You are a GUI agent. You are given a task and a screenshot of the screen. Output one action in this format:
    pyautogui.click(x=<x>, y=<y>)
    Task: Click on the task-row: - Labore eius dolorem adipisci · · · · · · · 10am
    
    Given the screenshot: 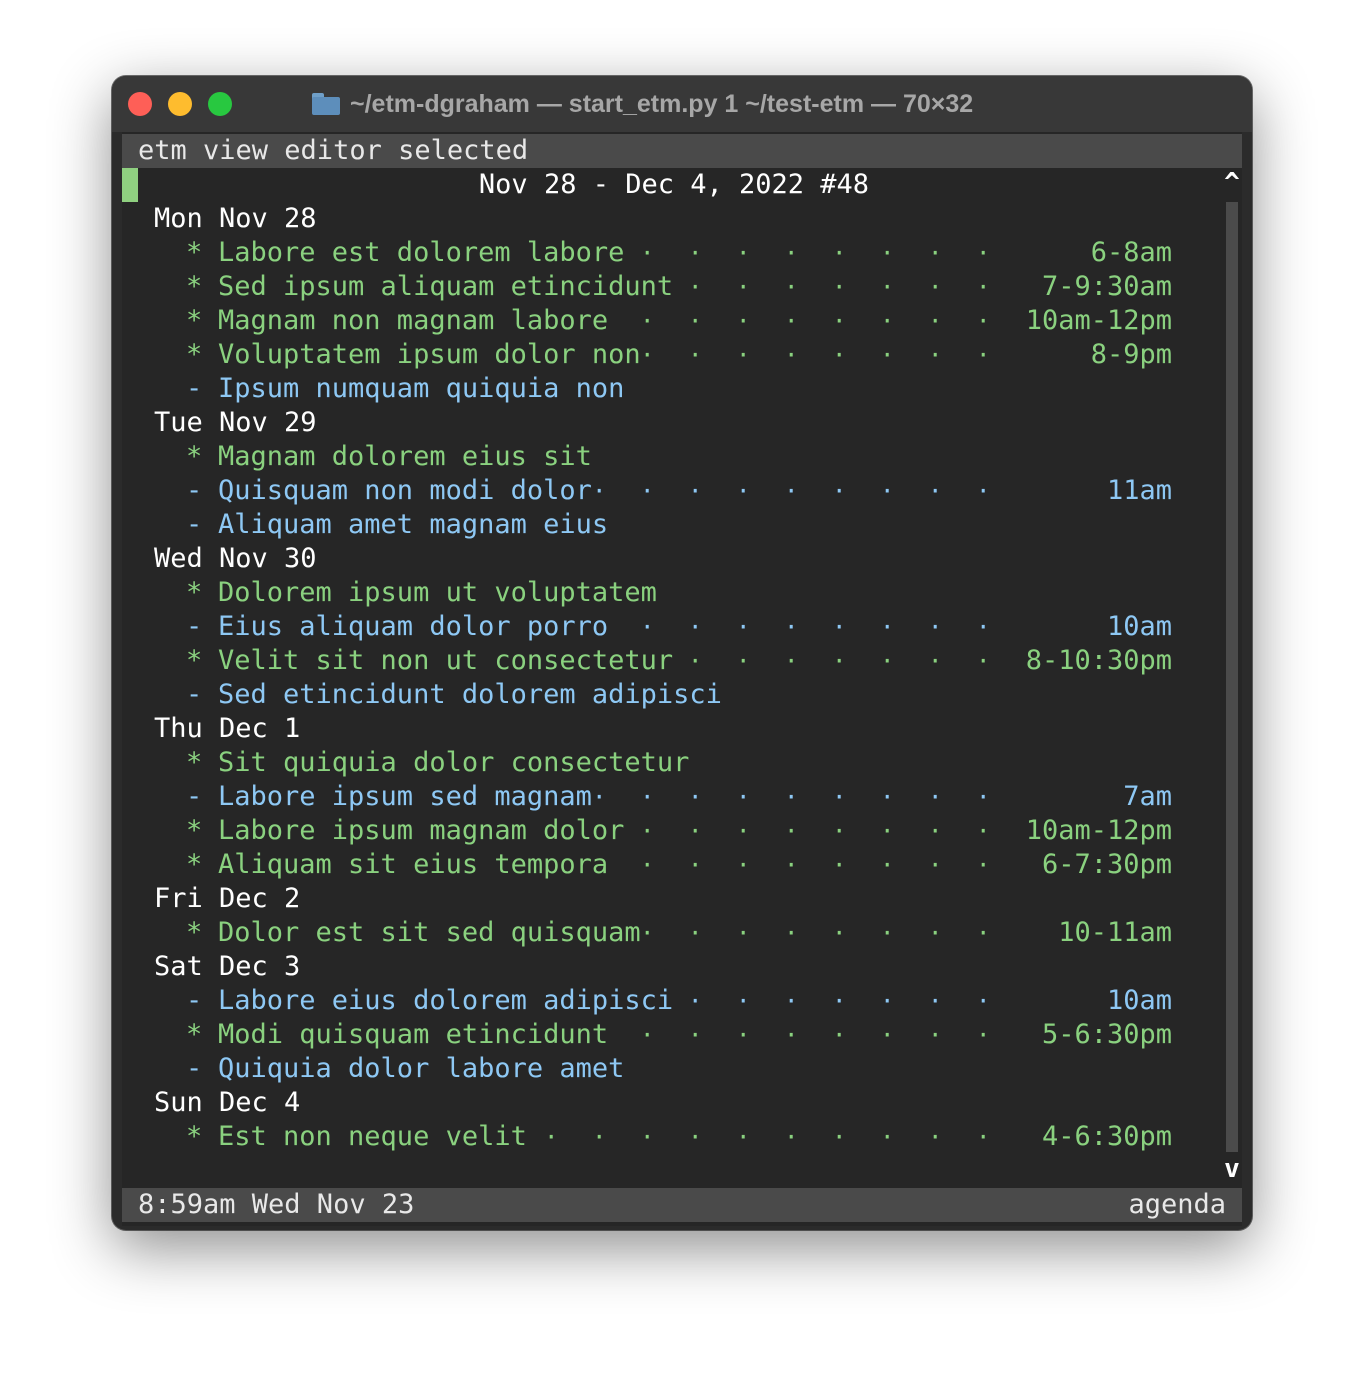 What is the action you would take?
    pyautogui.click(x=672, y=1001)
    